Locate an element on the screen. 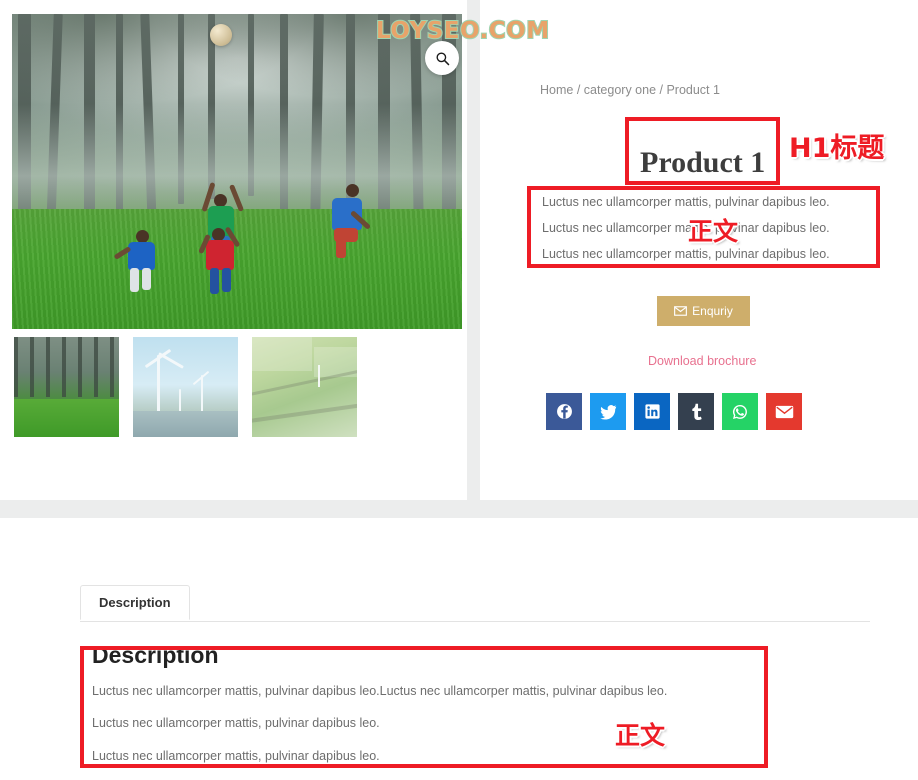 The image size is (918, 780). share-linkedin-button is located at coordinates (652, 411).